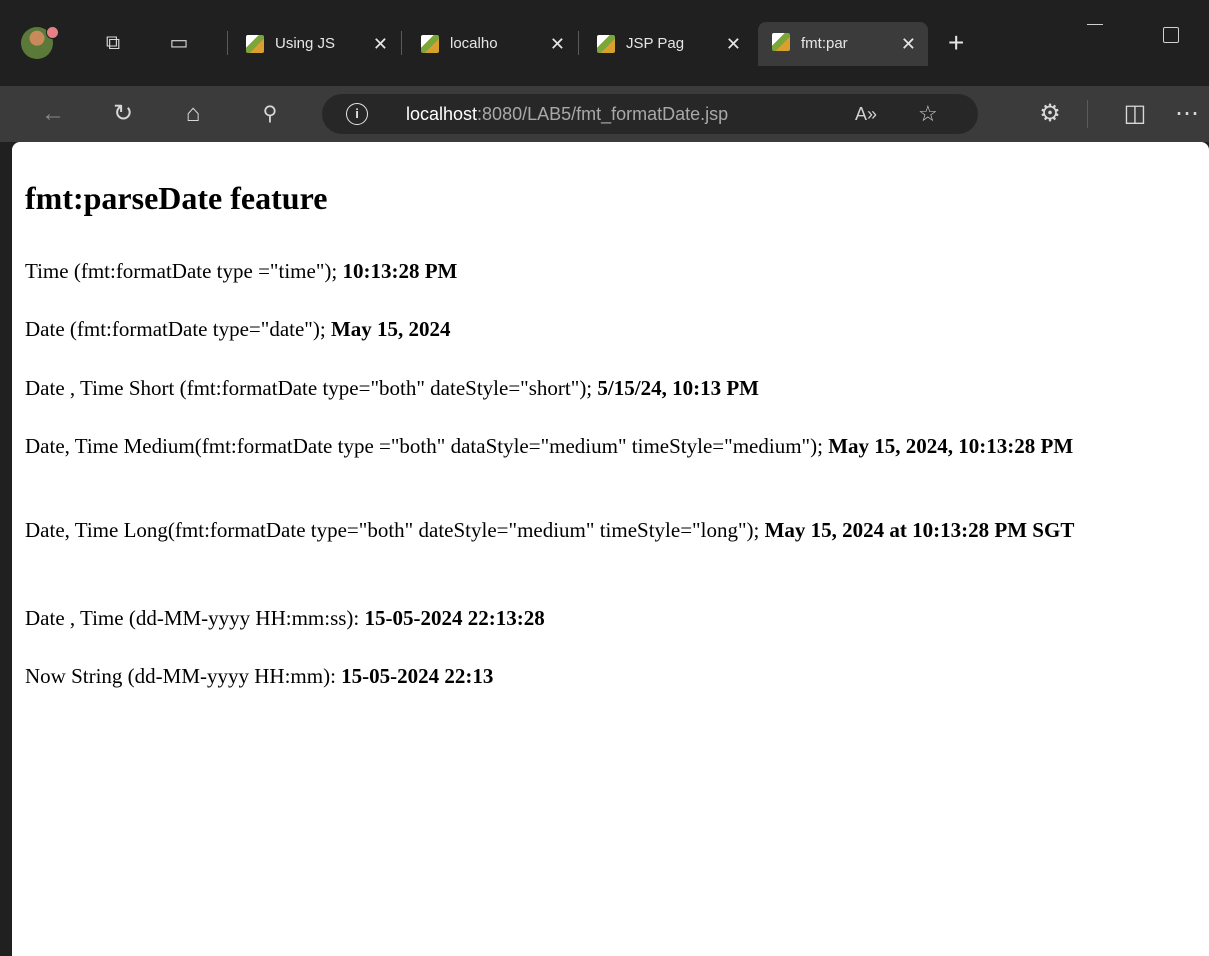  I want to click on tab-1: Using JS ✕, so click(316, 44).